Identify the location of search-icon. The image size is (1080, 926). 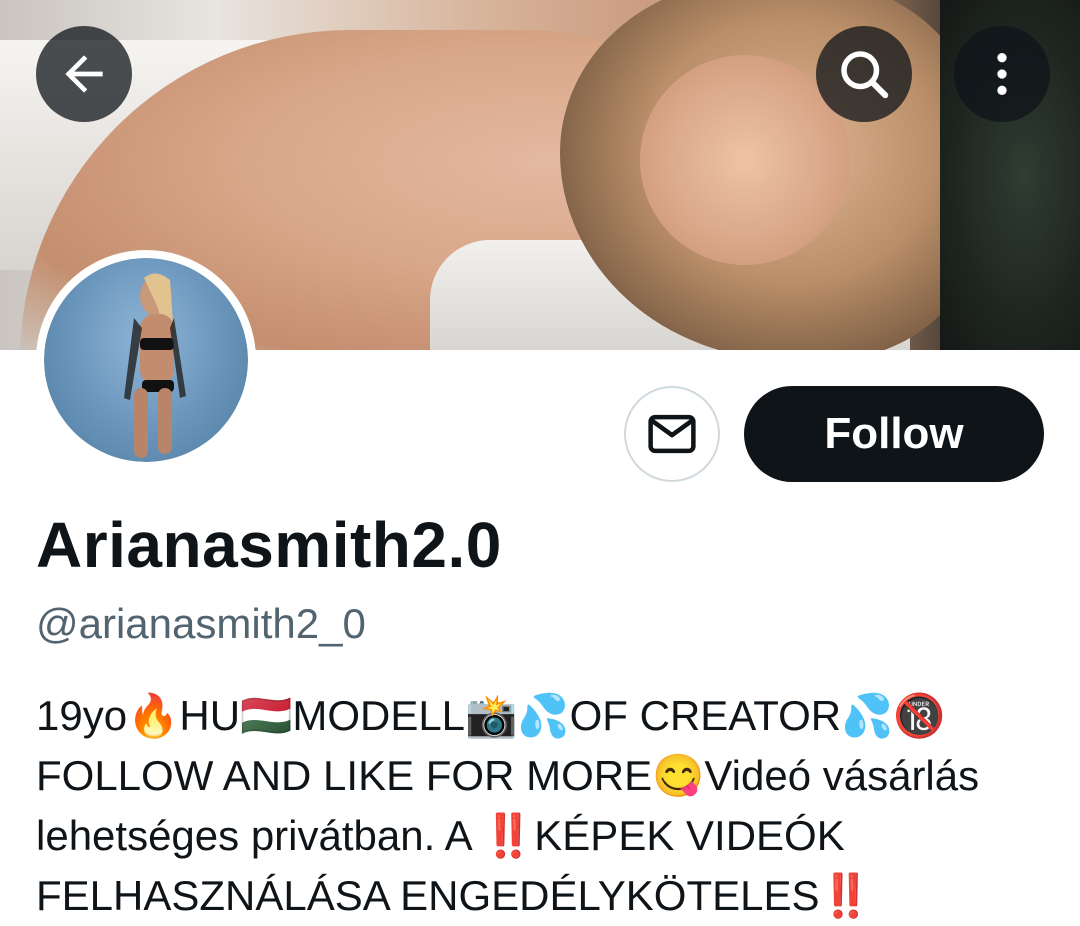
(865, 75).